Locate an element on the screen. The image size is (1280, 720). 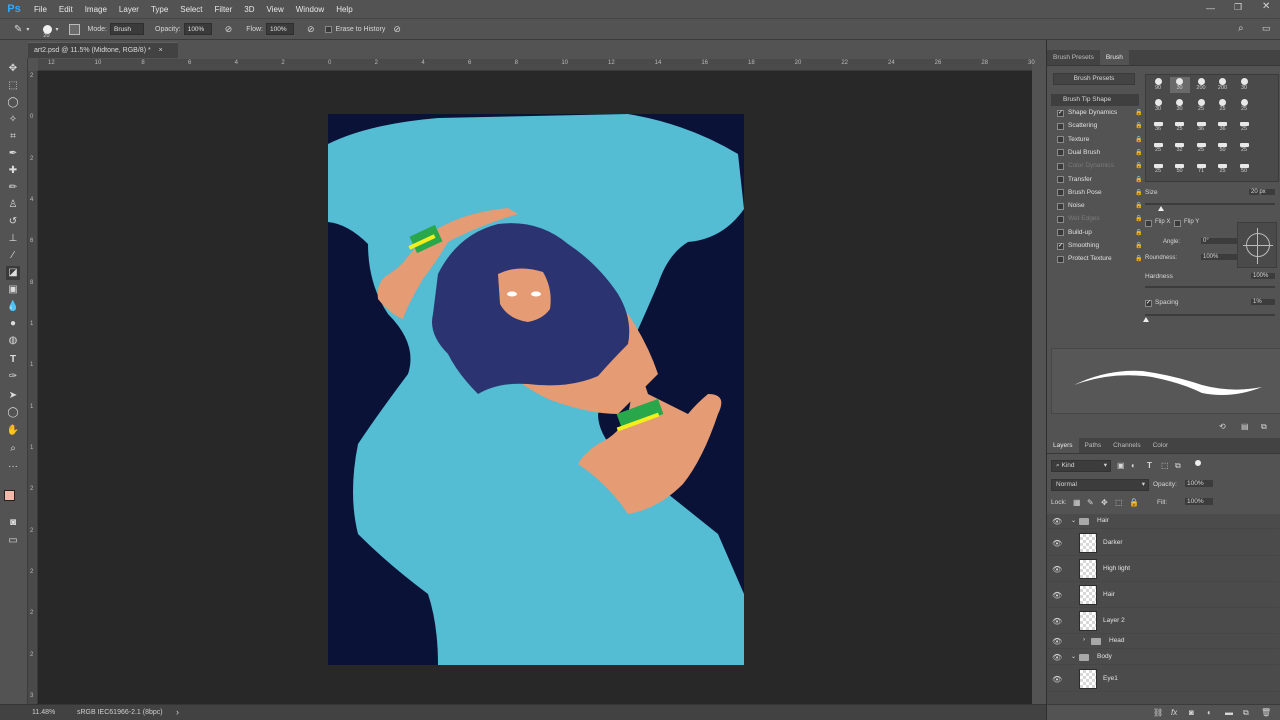
smudge-tool-icon: ∕ is located at coordinates (13, 256).